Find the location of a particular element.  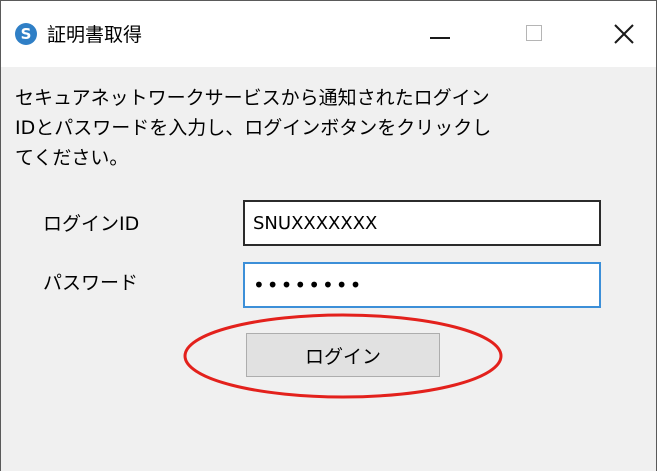

password-input is located at coordinates (422, 285).